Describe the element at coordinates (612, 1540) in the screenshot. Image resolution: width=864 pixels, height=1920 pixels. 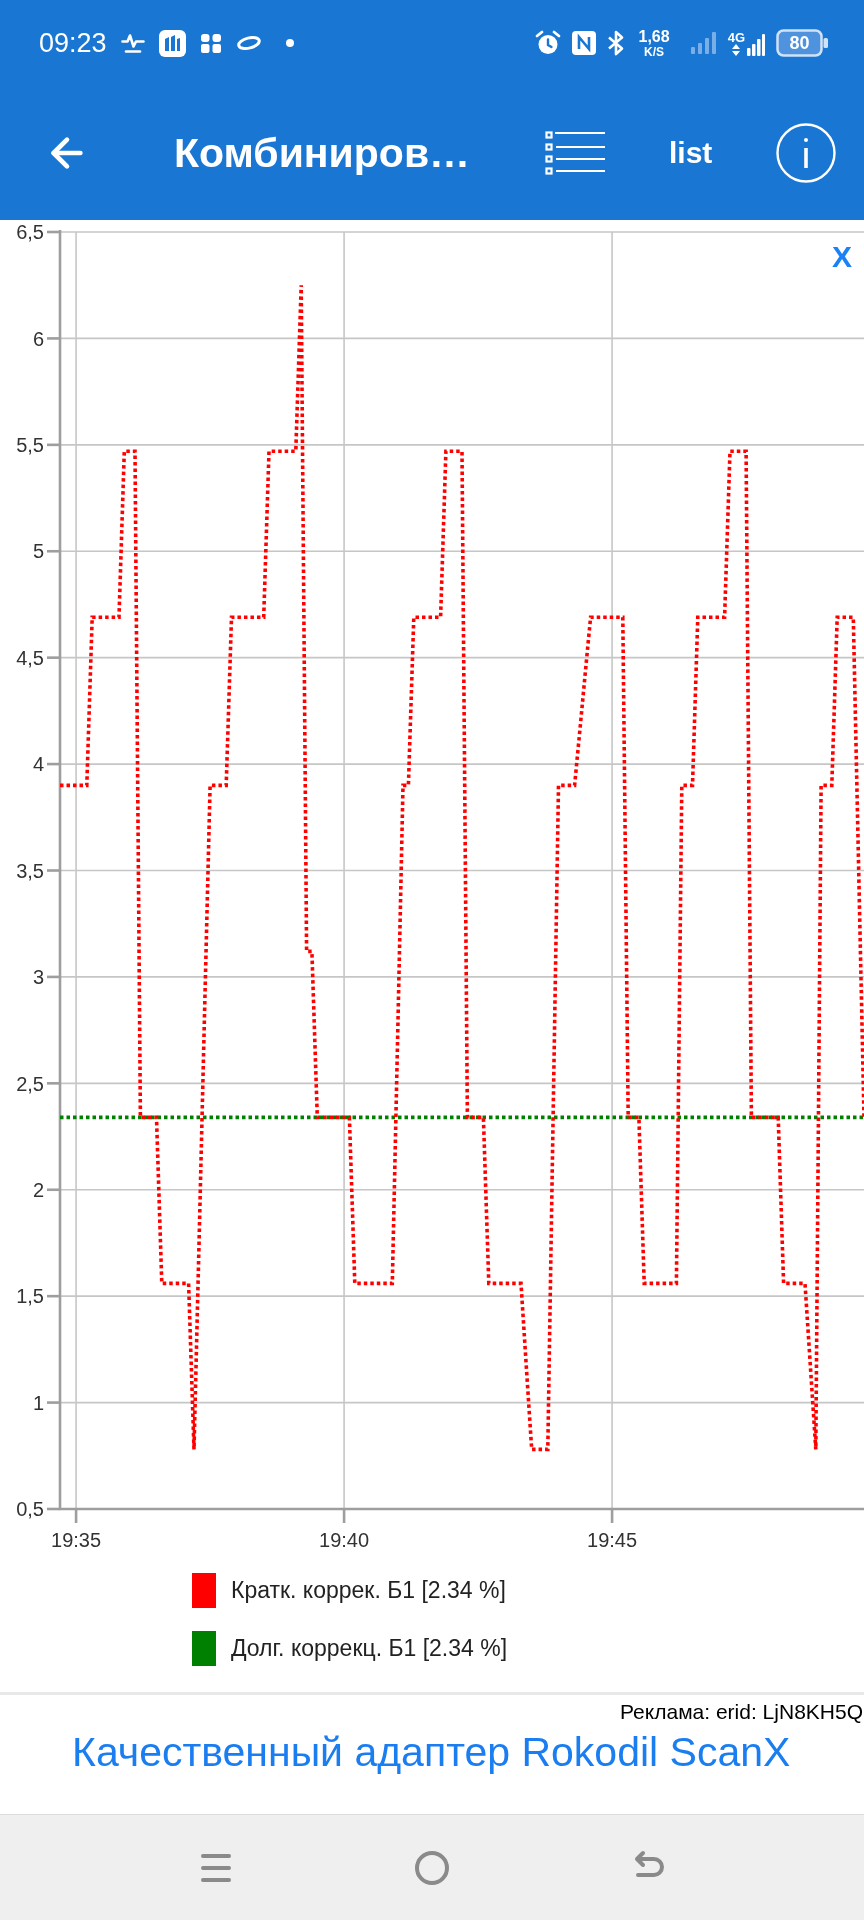
I see `x-axis-label: 19:45` at that location.